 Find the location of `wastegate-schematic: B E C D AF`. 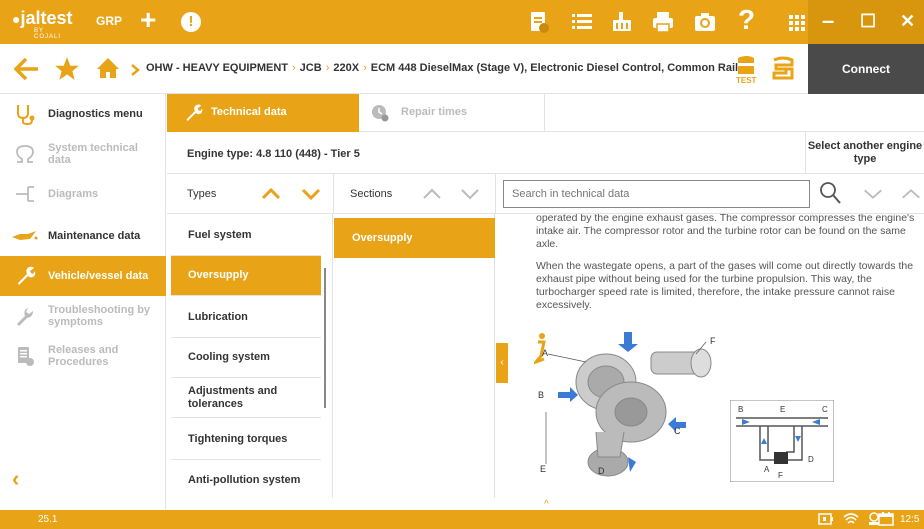

wastegate-schematic: B E C D AF is located at coordinates (782, 441).